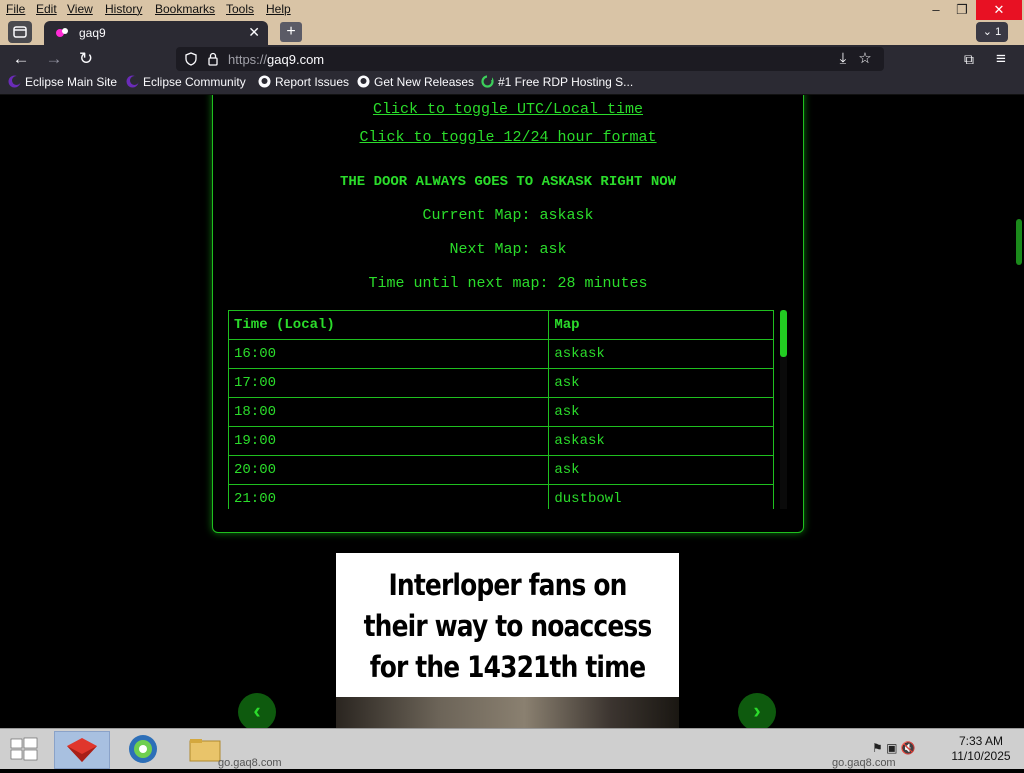 The width and height of the screenshot is (1024, 773). I want to click on system-clock: 7:33 AM 11/10/2025, so click(981, 749).